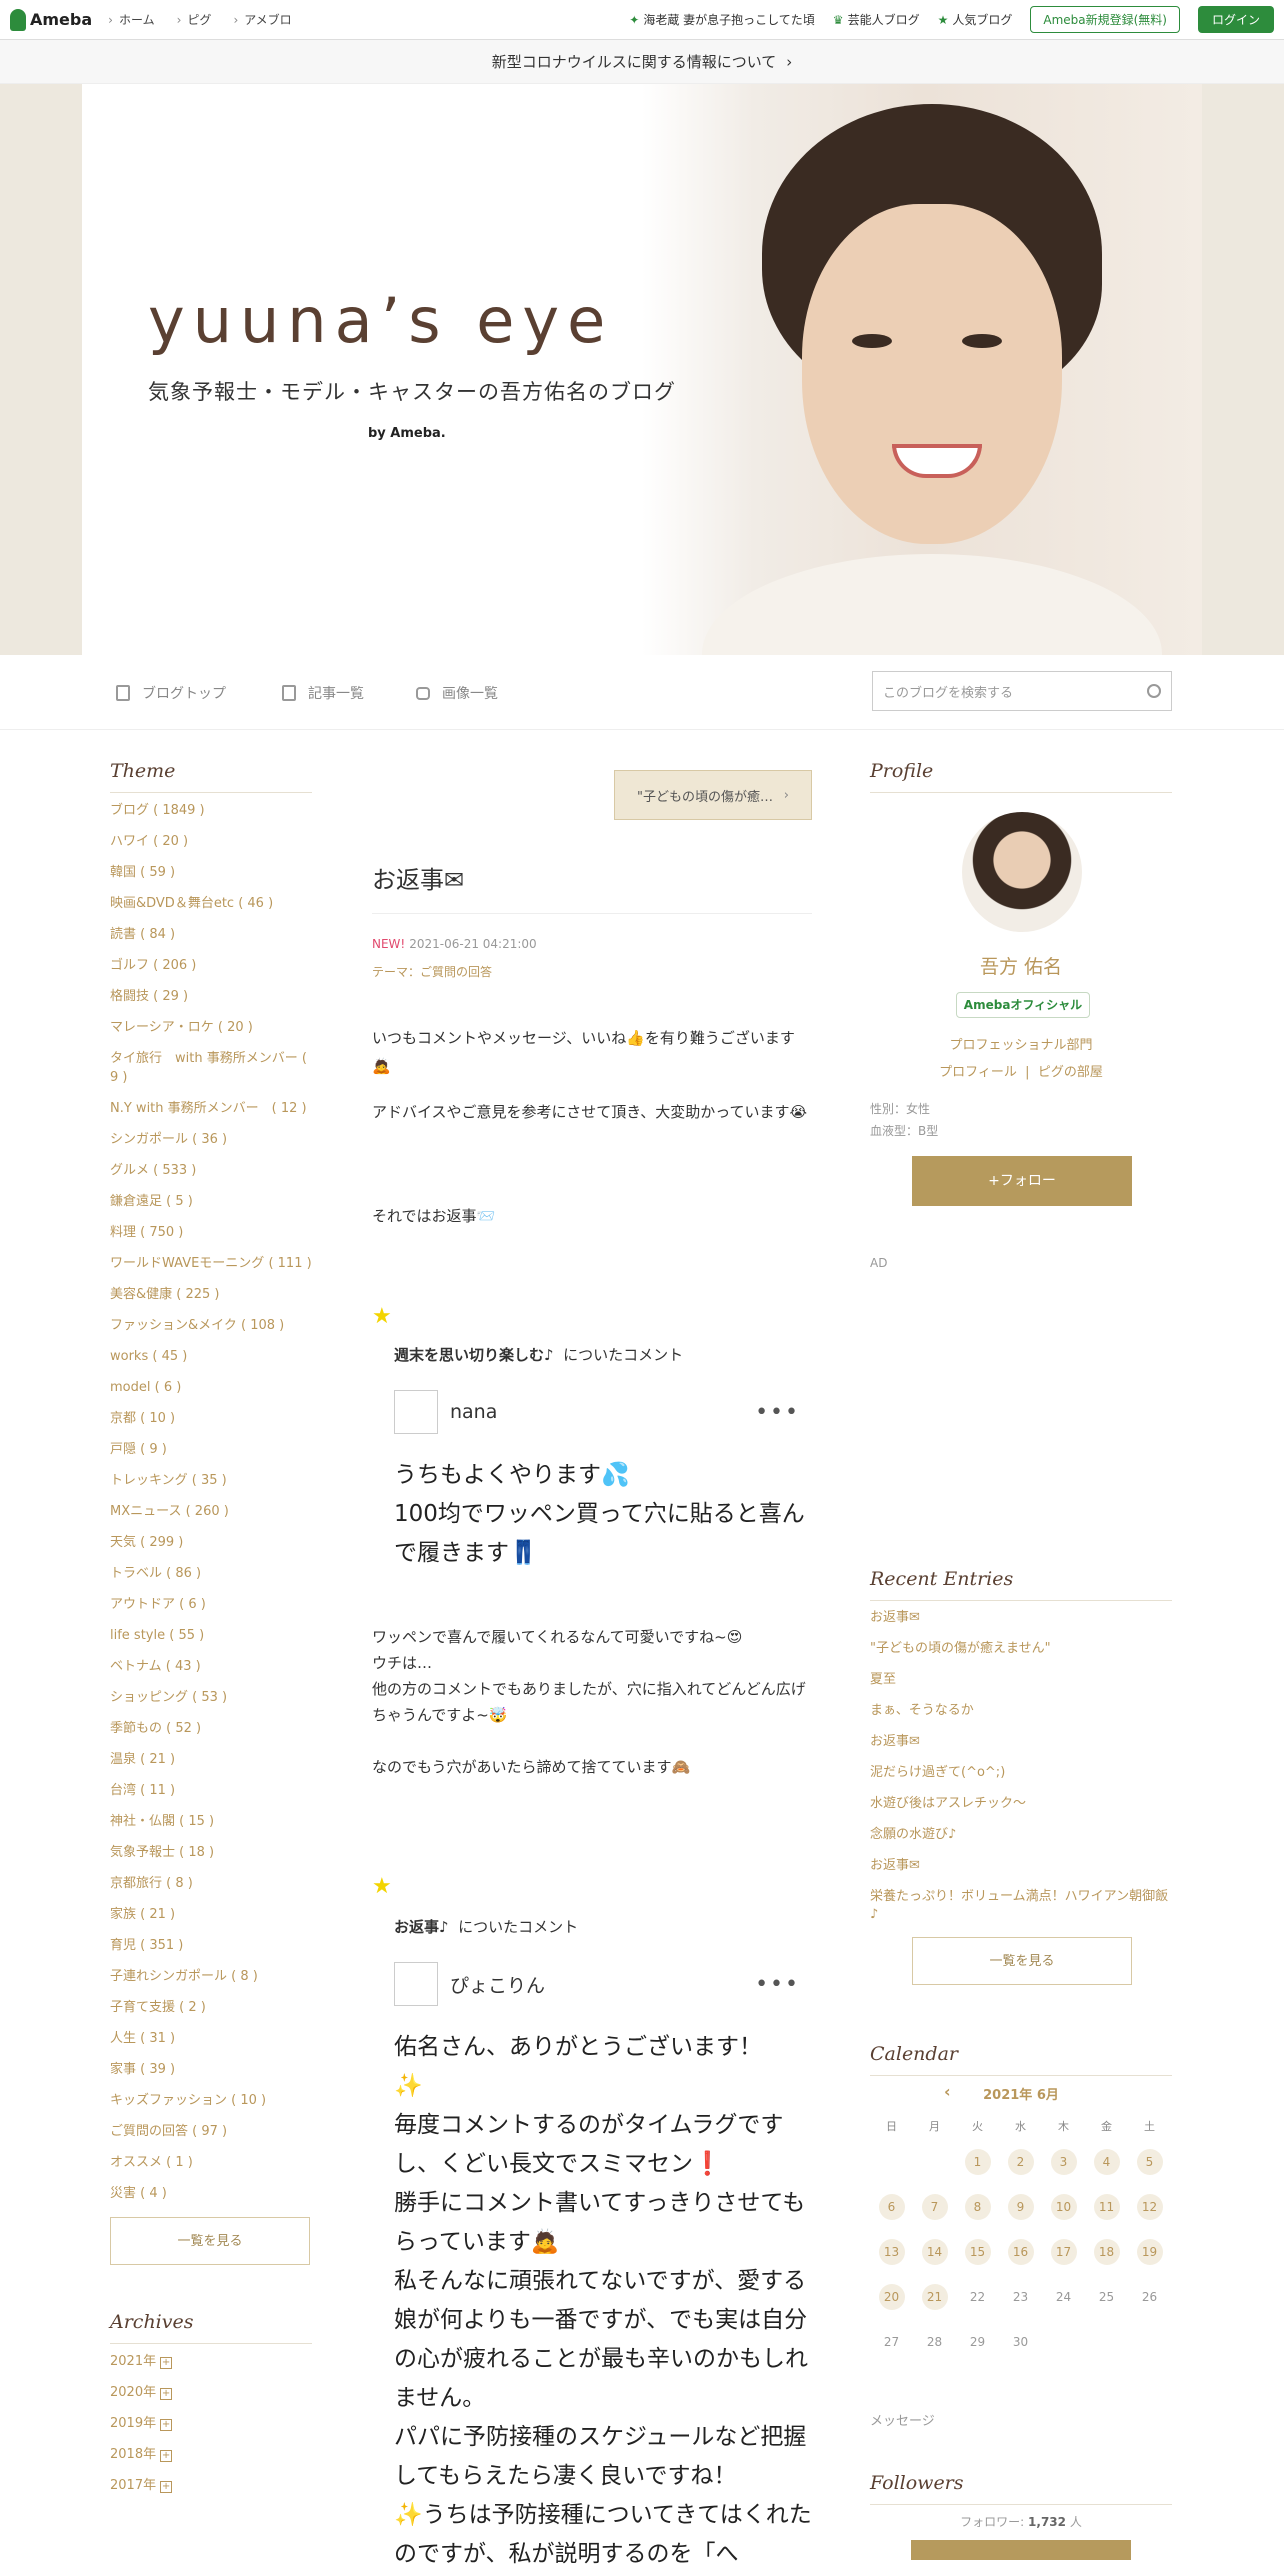 This screenshot has height=2568, width=1284. What do you see at coordinates (934, 2206) in the screenshot?
I see `calendar-day: 7` at bounding box center [934, 2206].